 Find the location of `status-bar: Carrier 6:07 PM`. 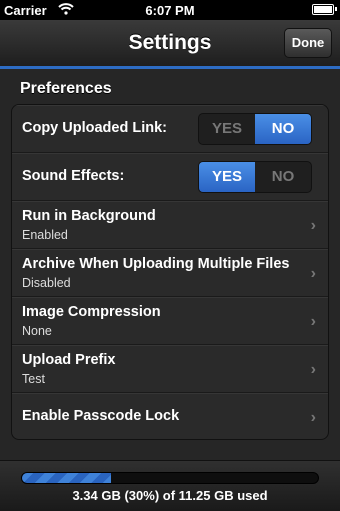

status-bar: Carrier 6:07 PM is located at coordinates (170, 10).